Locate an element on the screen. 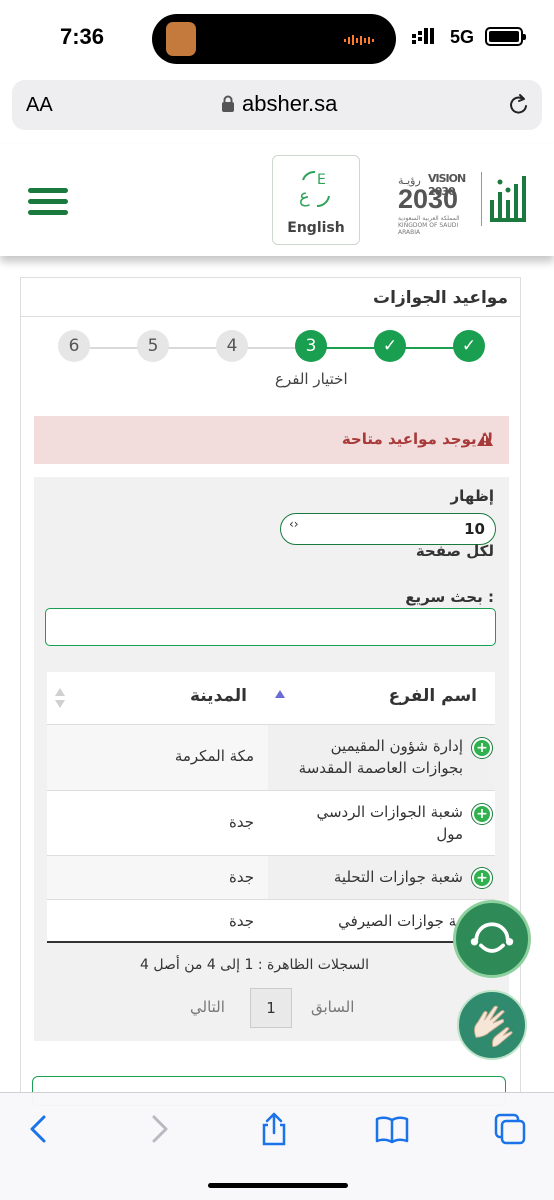 Image resolution: width=554 pixels, height=1200 pixels. branch-cell: شعبة جوازات التحلية is located at coordinates (381, 877).